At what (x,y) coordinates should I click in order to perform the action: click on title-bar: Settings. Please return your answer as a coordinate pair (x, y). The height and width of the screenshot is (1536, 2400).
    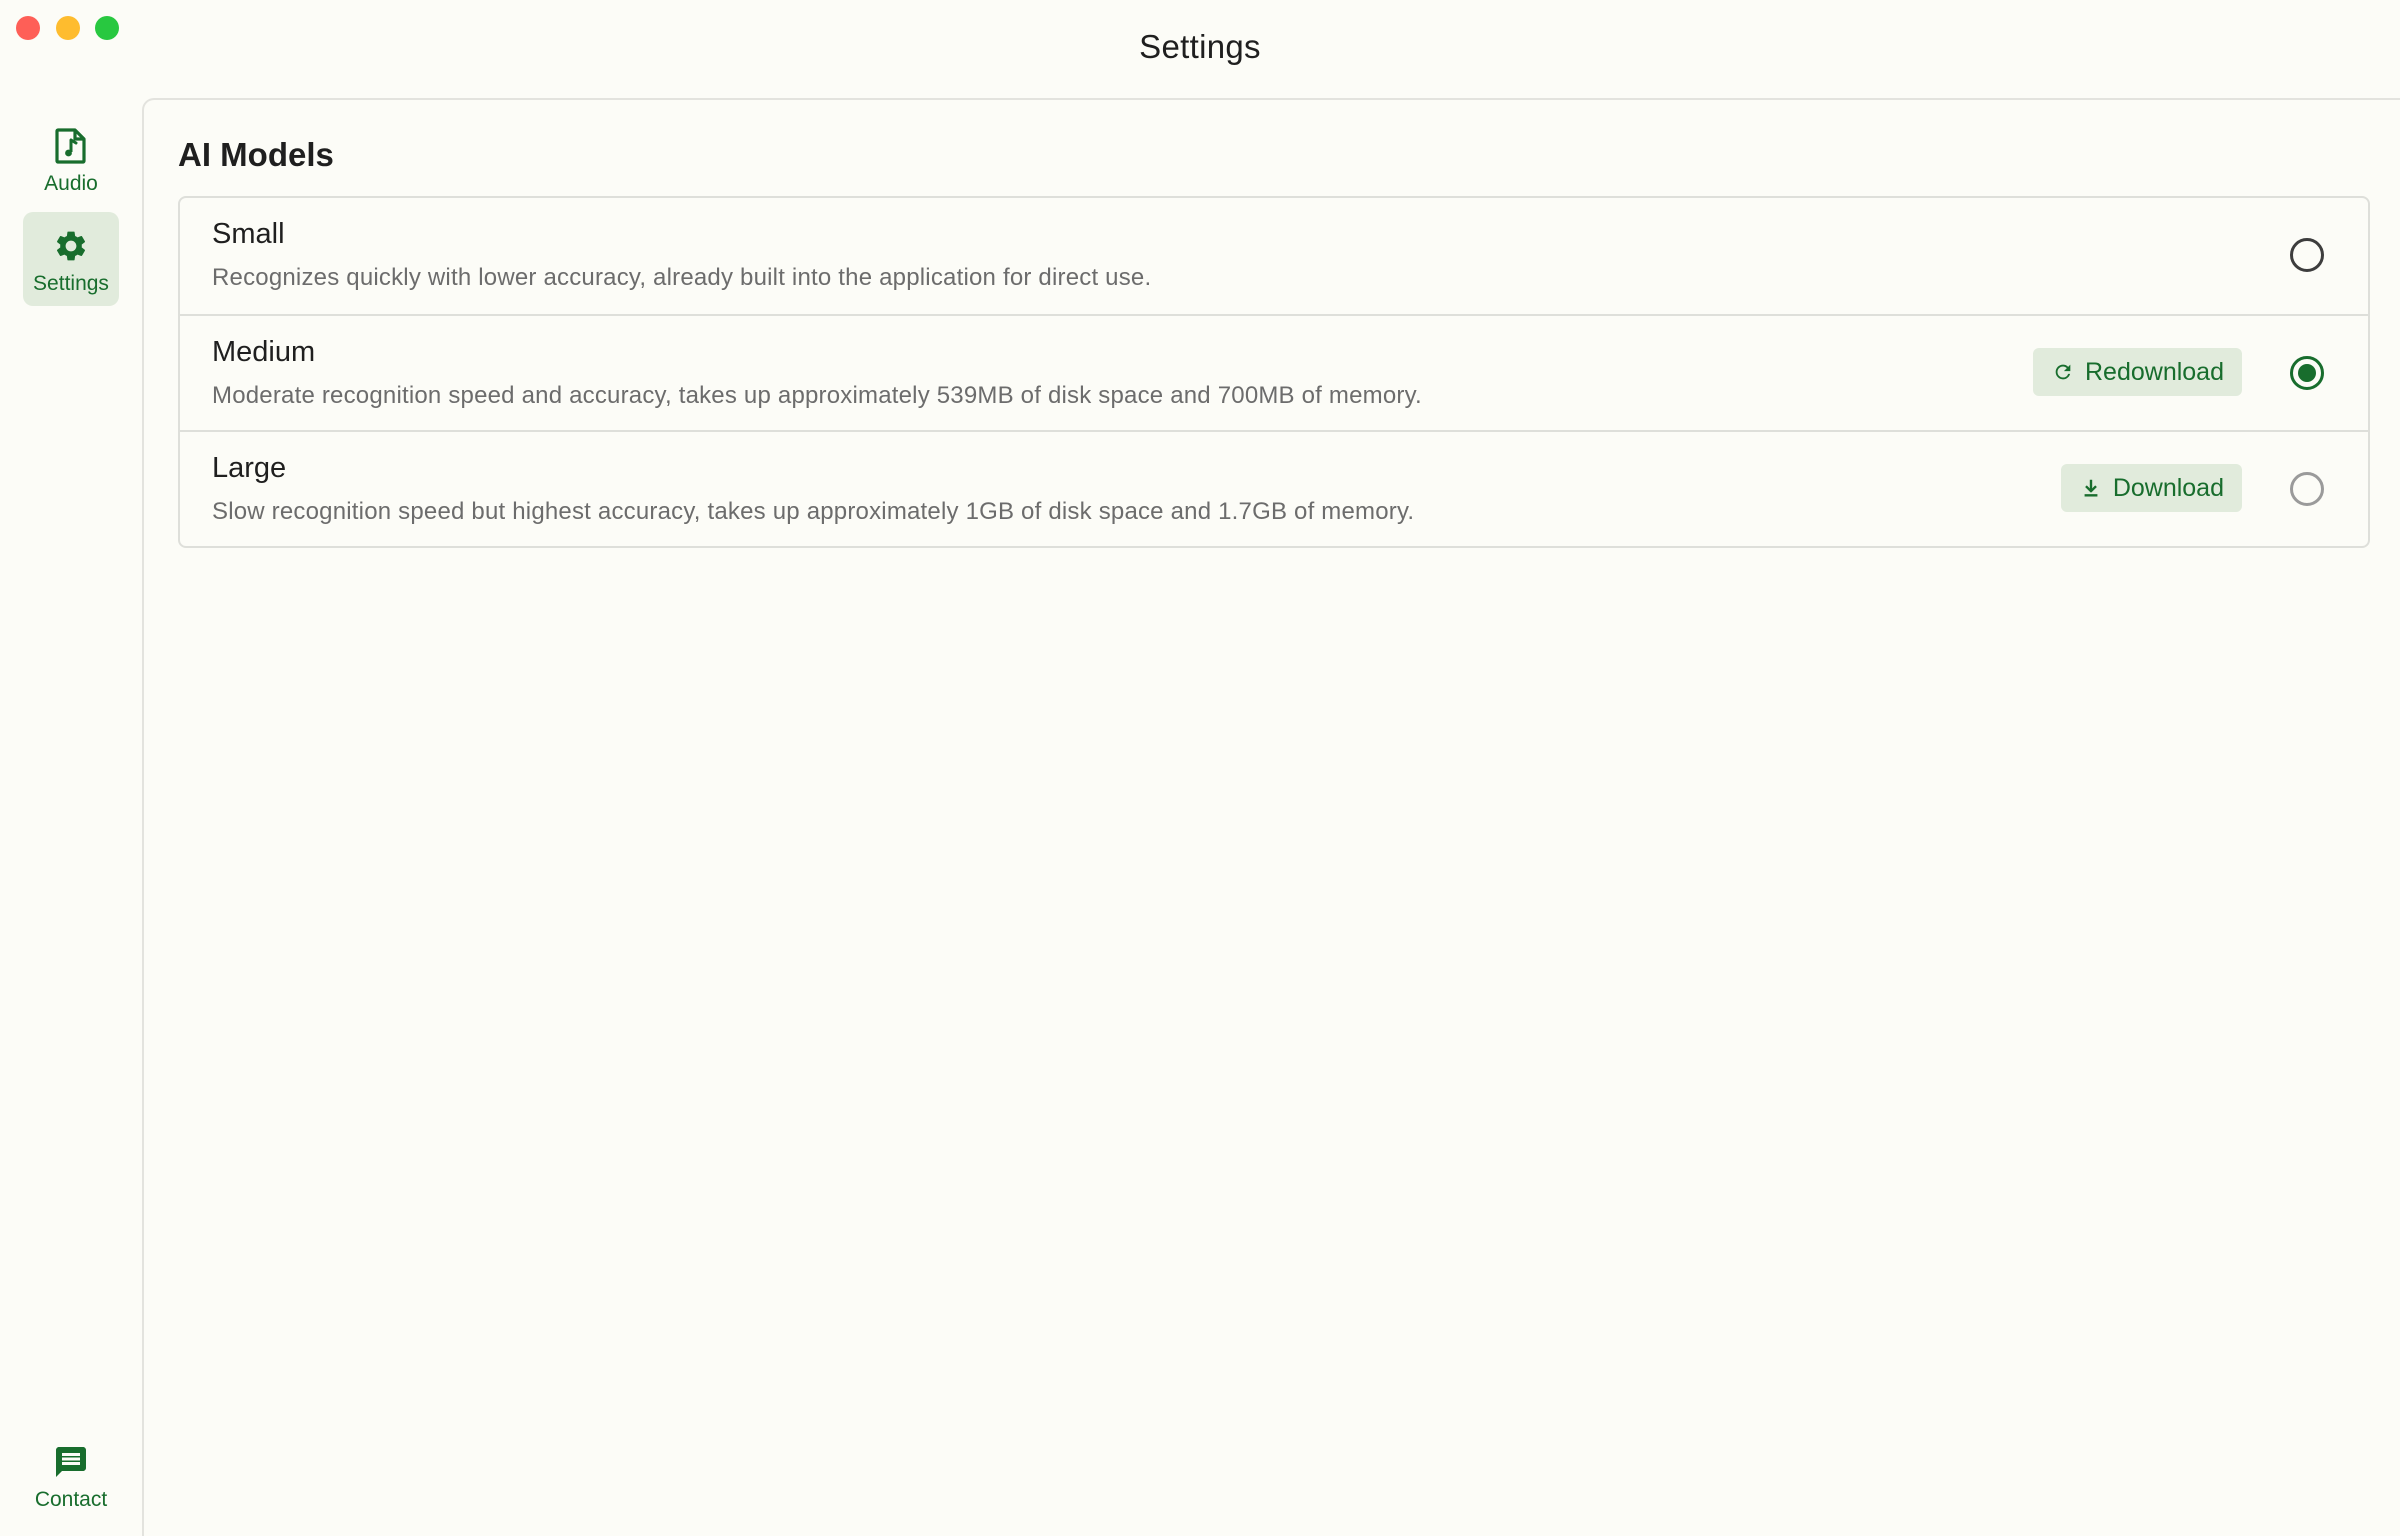
    Looking at the image, I should click on (1200, 49).